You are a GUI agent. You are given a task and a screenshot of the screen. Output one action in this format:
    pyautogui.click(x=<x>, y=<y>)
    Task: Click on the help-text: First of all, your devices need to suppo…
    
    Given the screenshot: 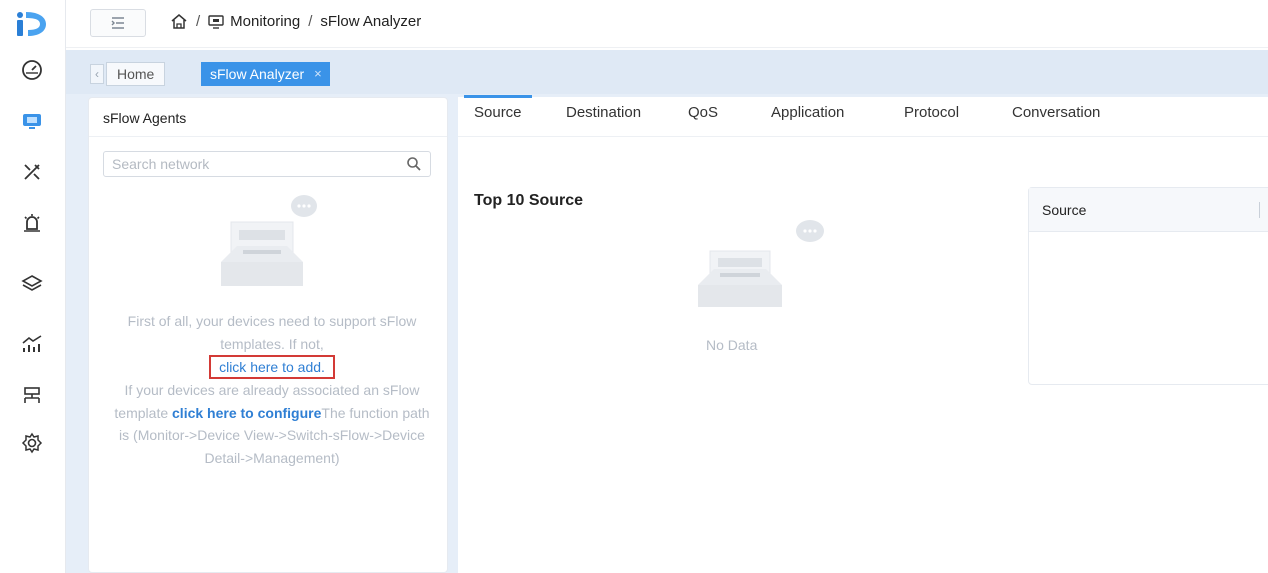 What is the action you would take?
    pyautogui.click(x=272, y=389)
    